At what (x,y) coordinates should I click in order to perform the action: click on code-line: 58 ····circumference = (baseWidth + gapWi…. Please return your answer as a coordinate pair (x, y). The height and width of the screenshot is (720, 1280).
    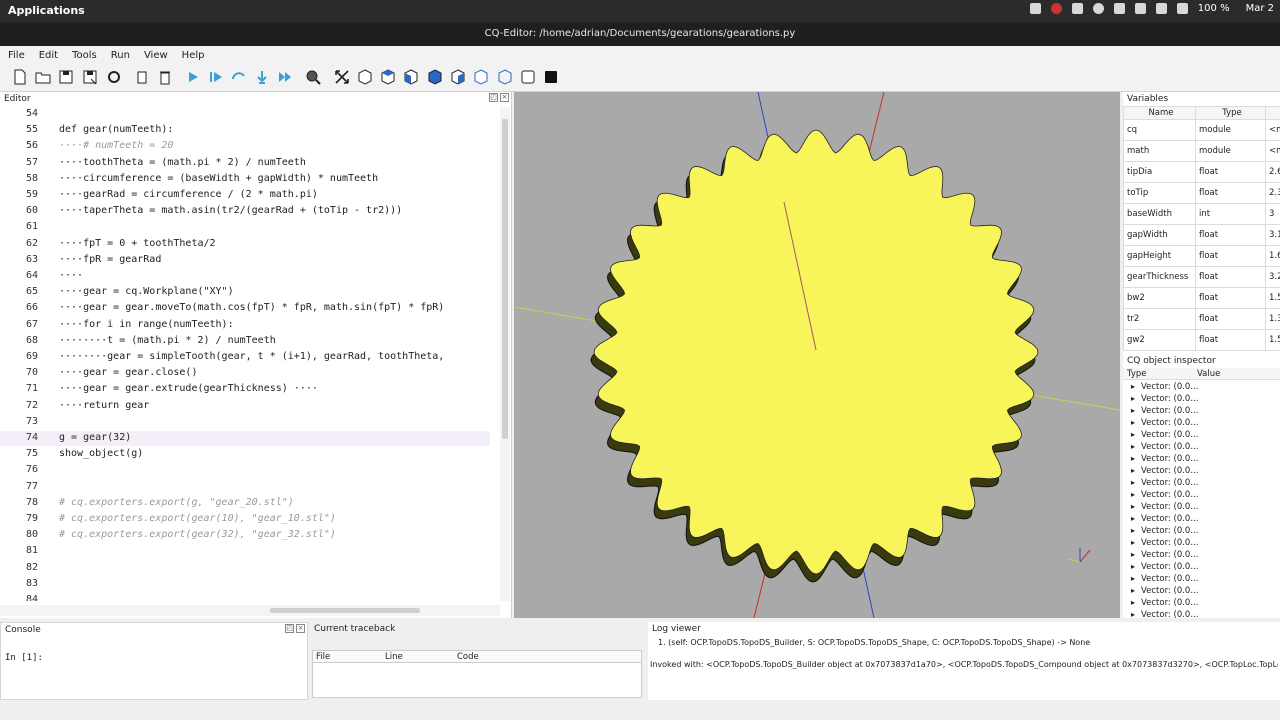
    Looking at the image, I should click on (245, 179).